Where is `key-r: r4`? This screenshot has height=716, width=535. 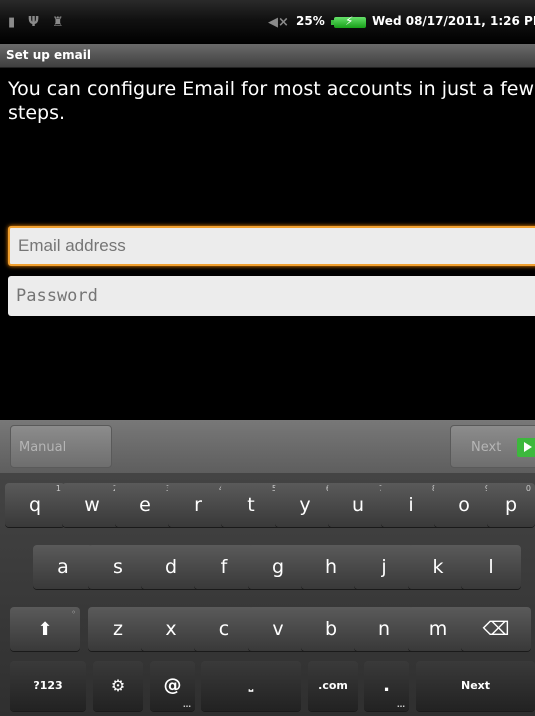 key-r: r4 is located at coordinates (198, 505).